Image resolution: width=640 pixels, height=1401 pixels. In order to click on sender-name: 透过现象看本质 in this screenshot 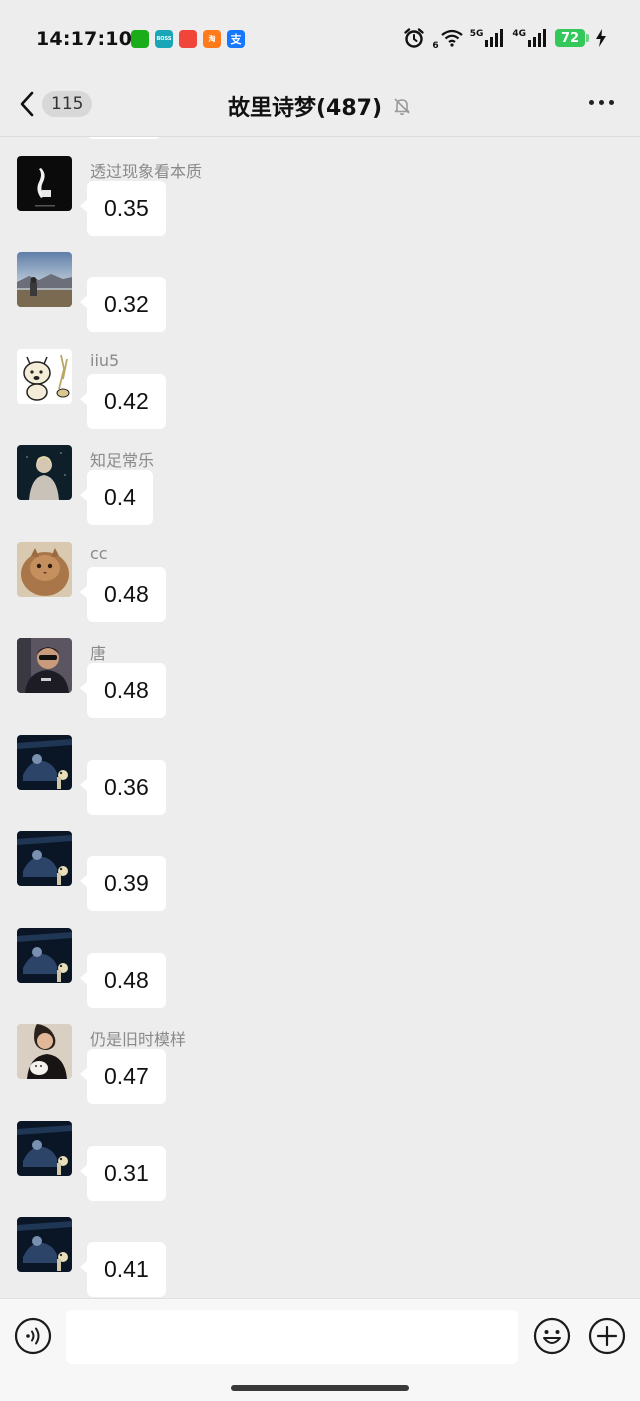, I will do `click(146, 171)`.